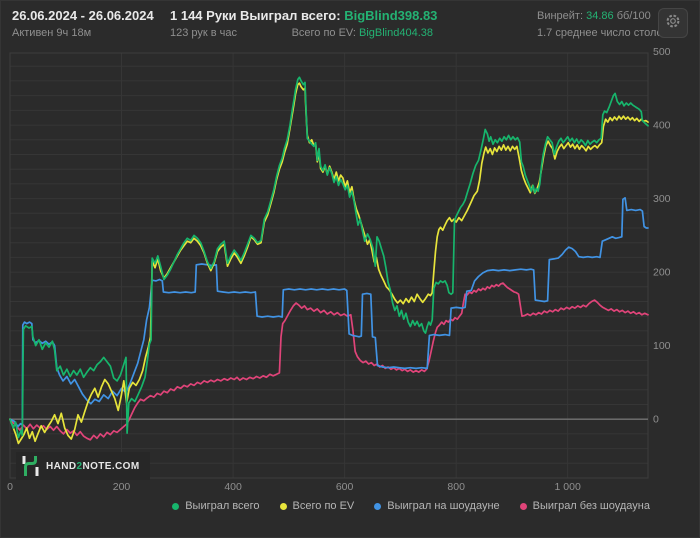 This screenshot has height=538, width=700. I want to click on legend-item-3: Выиграл без шоудауна, so click(584, 506).